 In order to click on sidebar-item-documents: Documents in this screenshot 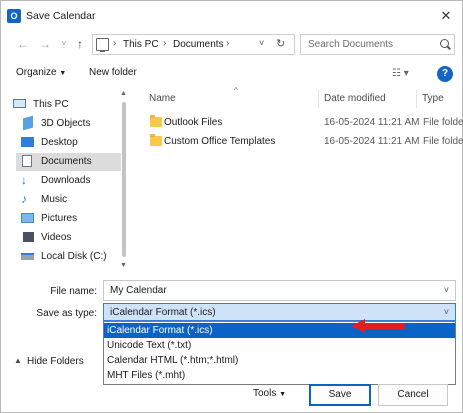, I will do `click(68, 162)`.